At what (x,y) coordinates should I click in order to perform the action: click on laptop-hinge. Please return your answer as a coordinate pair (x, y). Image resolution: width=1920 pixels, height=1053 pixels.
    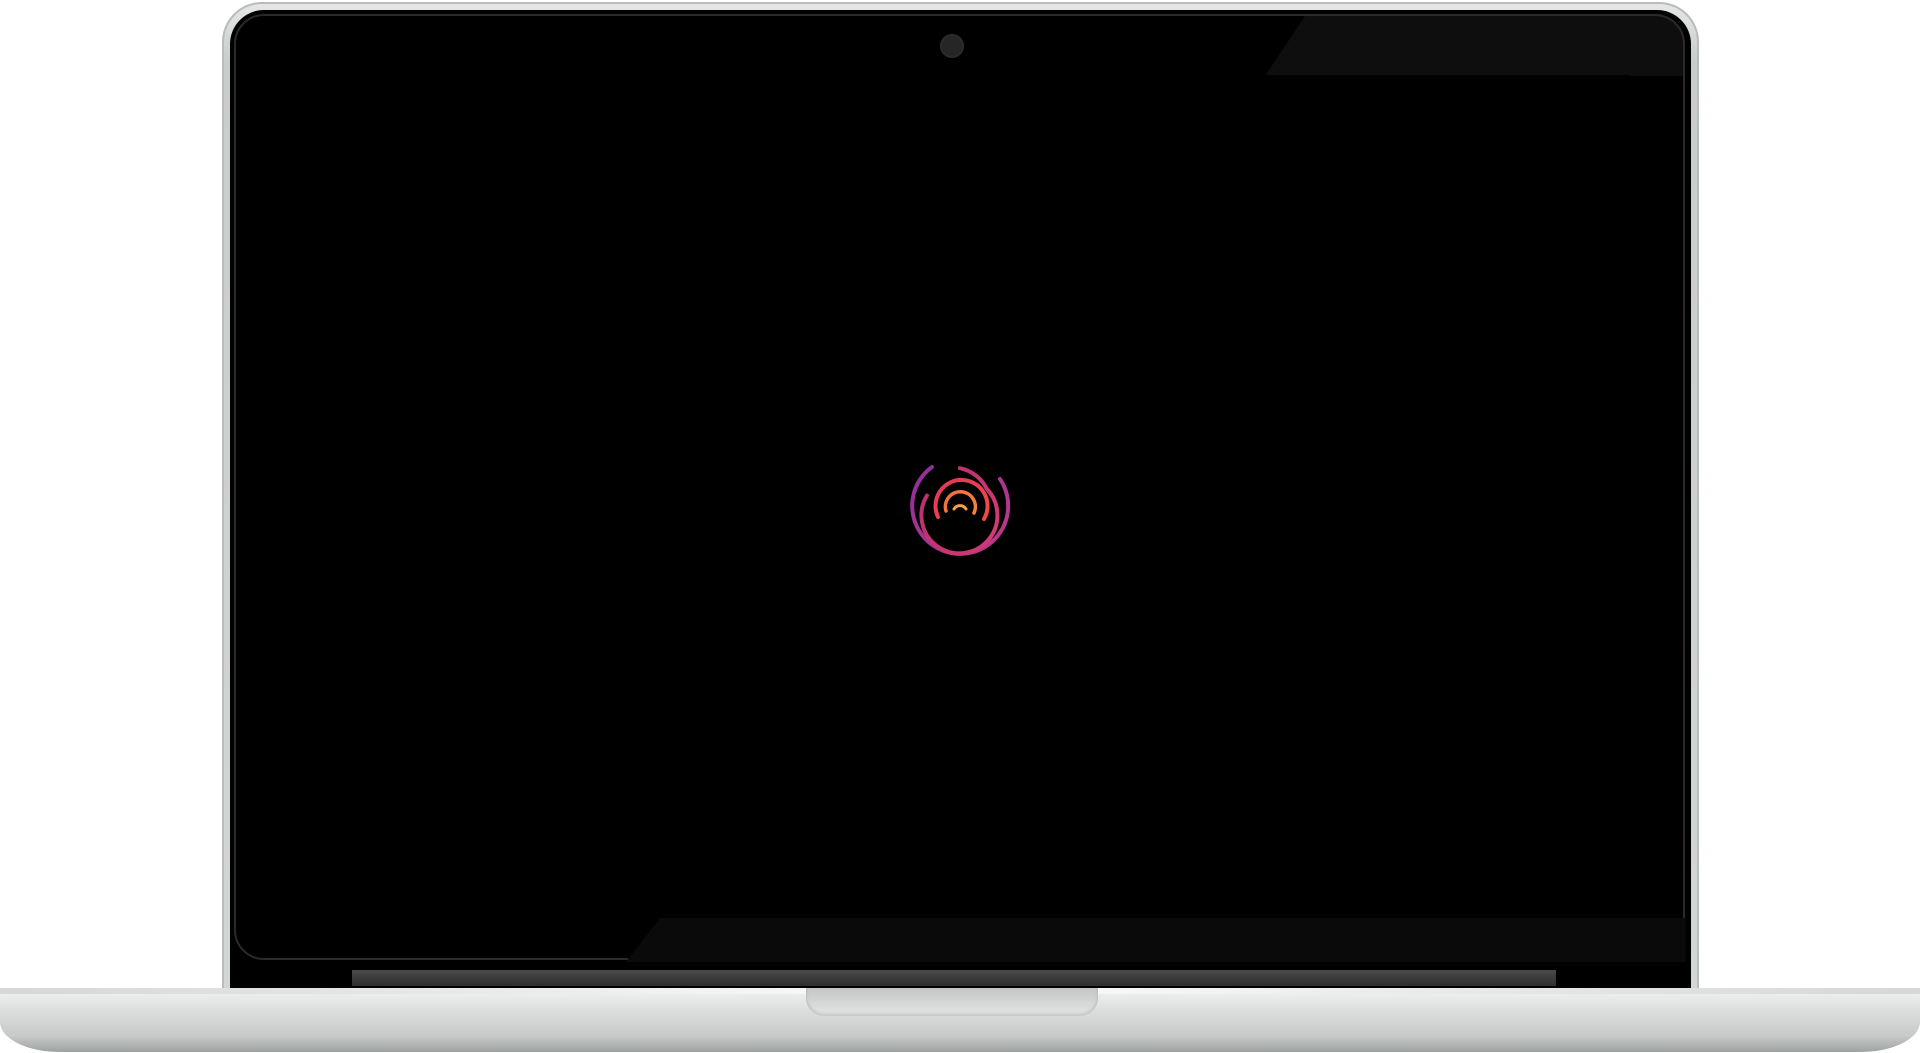
    Looking at the image, I should click on (954, 978).